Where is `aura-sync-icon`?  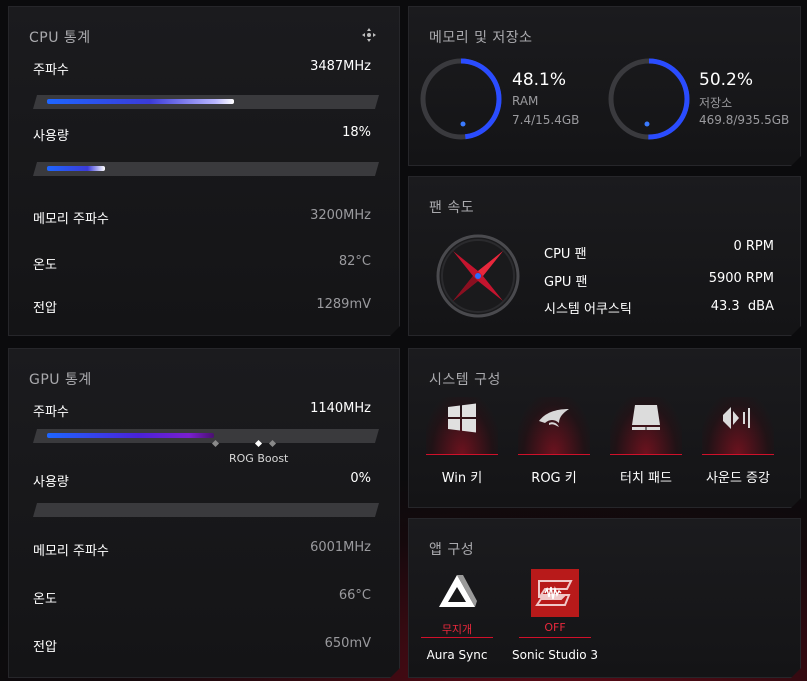
aura-sync-icon is located at coordinates (457, 593).